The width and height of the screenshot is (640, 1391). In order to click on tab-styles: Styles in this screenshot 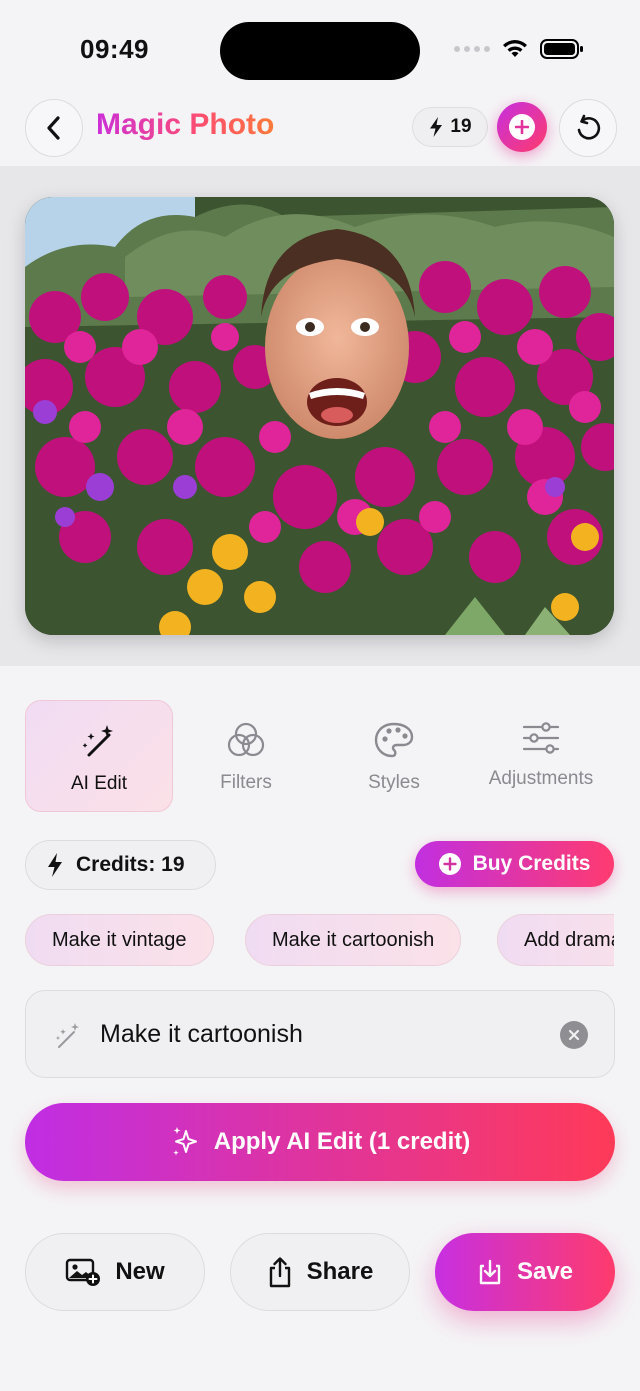, I will do `click(394, 756)`.